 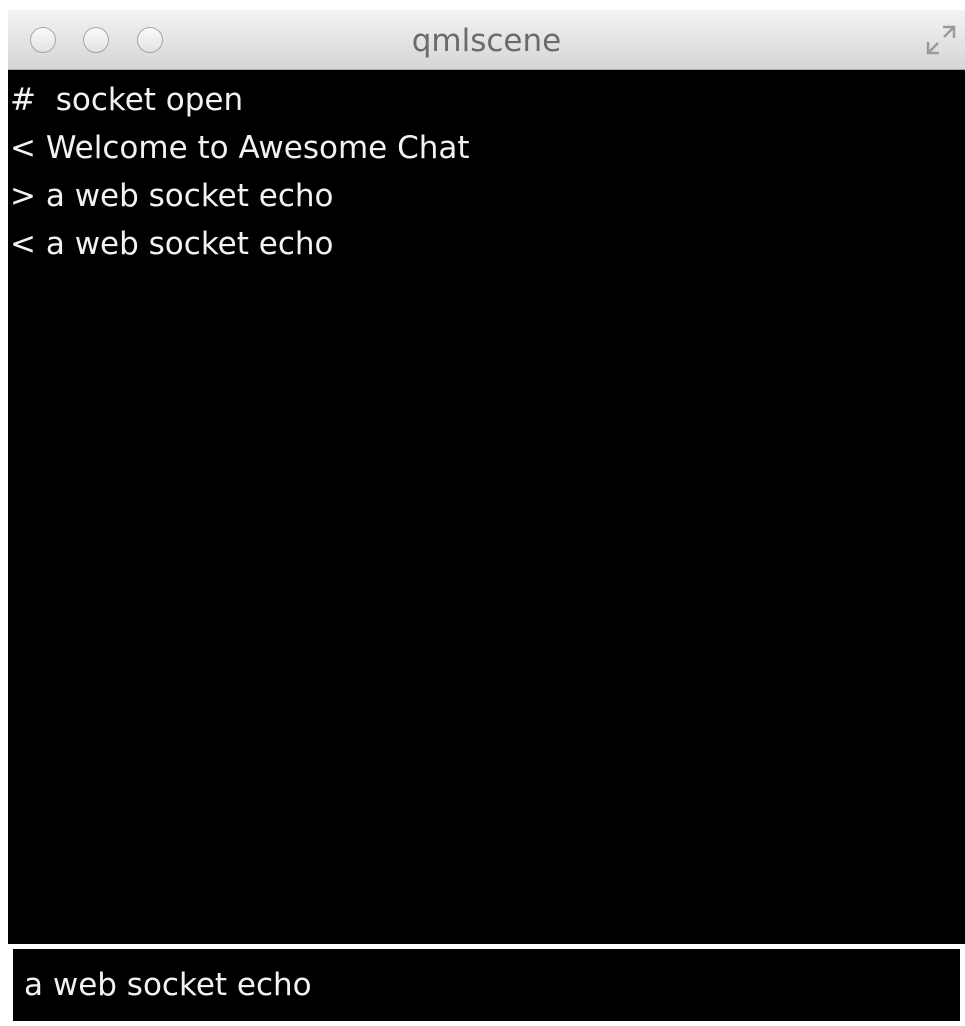 I want to click on message-input-frame: a web socket echo, so click(x=486, y=985).